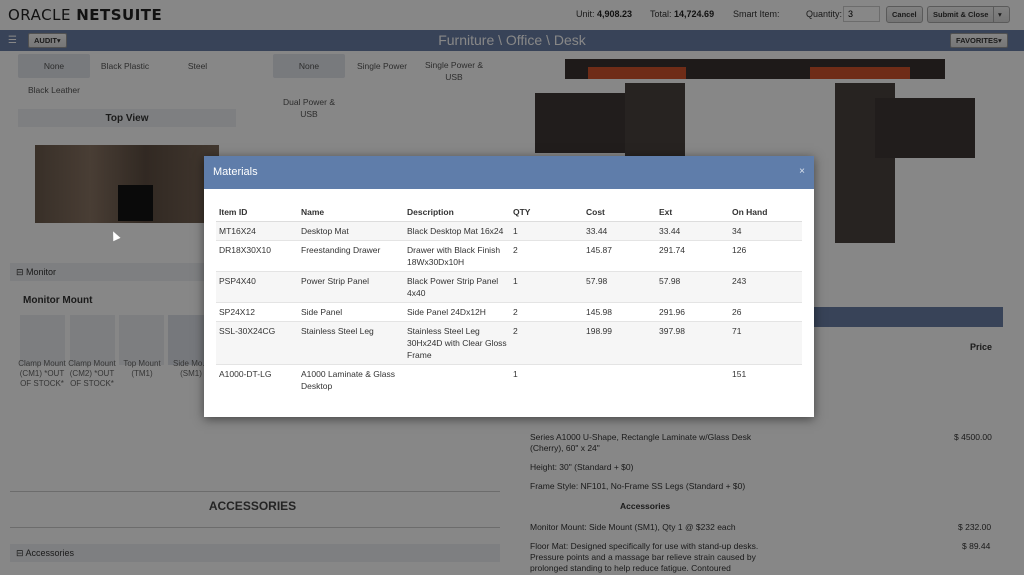 The height and width of the screenshot is (575, 1024). Describe the element at coordinates (351, 379) in the screenshot. I see `cell-name: A1000 Laminate & Glass Desktop` at that location.